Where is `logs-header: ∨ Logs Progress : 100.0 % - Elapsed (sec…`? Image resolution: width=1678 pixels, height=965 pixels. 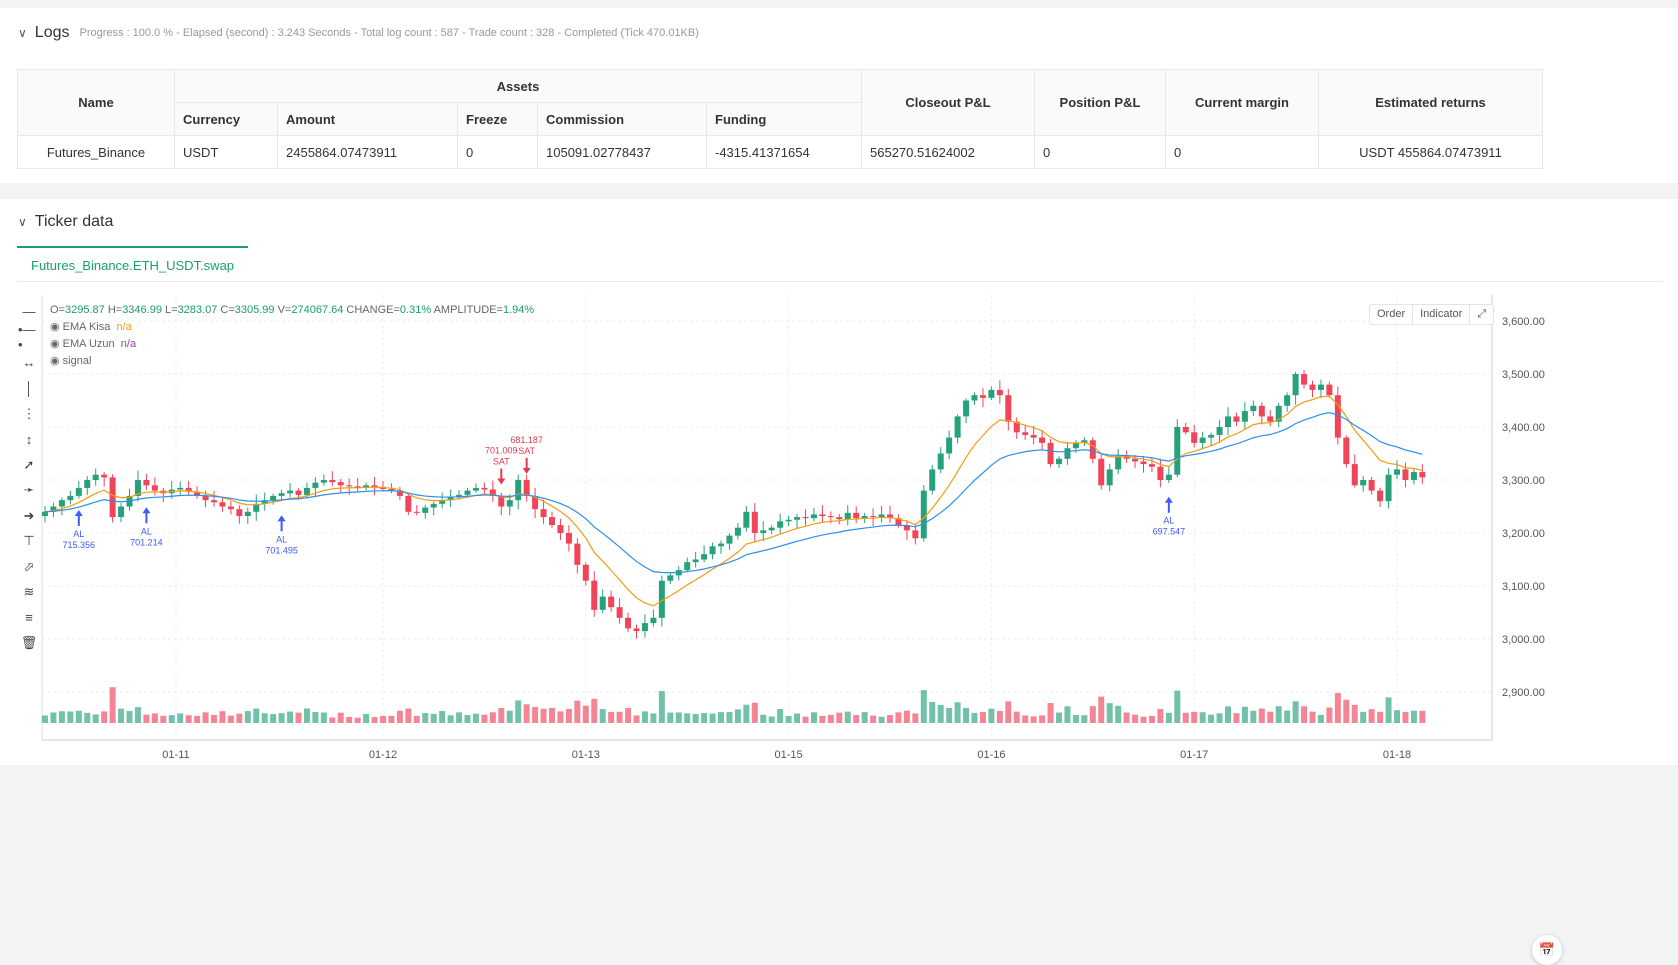
logs-header: ∨ Logs Progress : 100.0 % - Elapsed (sec… is located at coordinates (358, 33).